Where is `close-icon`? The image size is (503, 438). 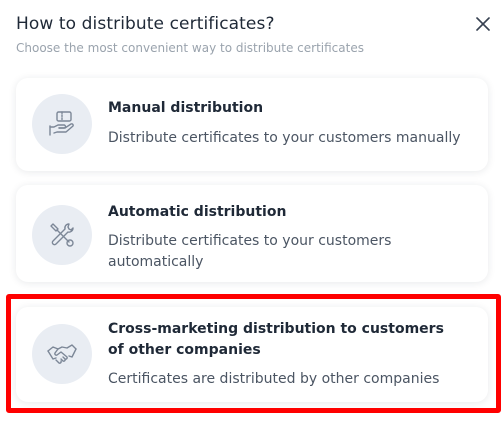
close-icon is located at coordinates (483, 24).